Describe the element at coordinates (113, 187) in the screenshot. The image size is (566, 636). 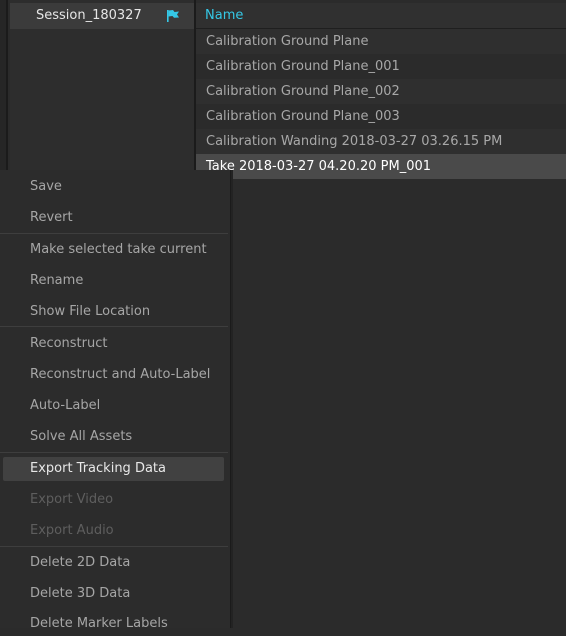
I see `menu-item-save: Save` at that location.